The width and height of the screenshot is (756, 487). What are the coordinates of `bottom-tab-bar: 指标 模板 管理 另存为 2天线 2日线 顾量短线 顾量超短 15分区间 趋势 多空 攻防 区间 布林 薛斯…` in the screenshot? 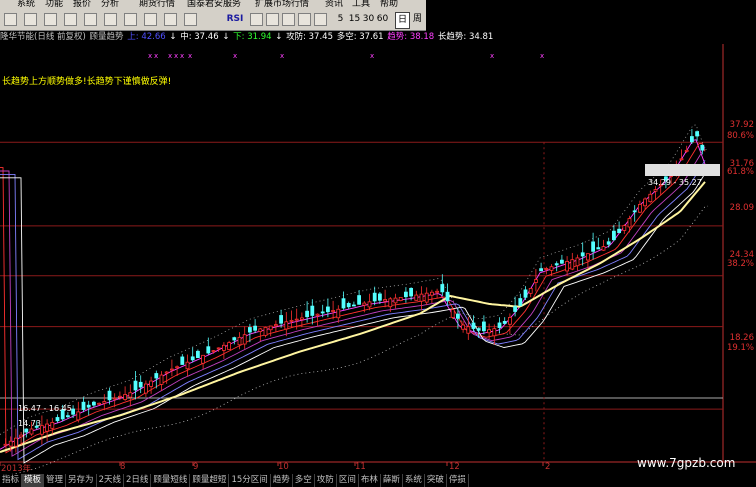 It's located at (378, 480).